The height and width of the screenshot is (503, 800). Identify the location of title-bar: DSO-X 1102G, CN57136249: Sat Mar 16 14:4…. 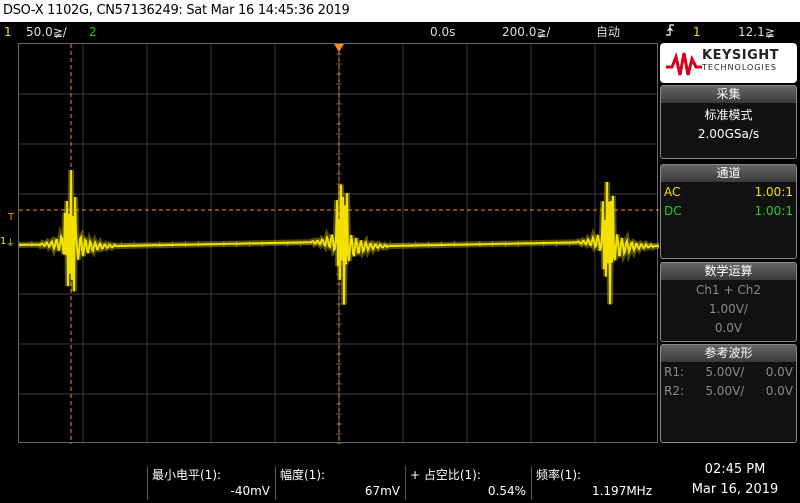
(400, 11).